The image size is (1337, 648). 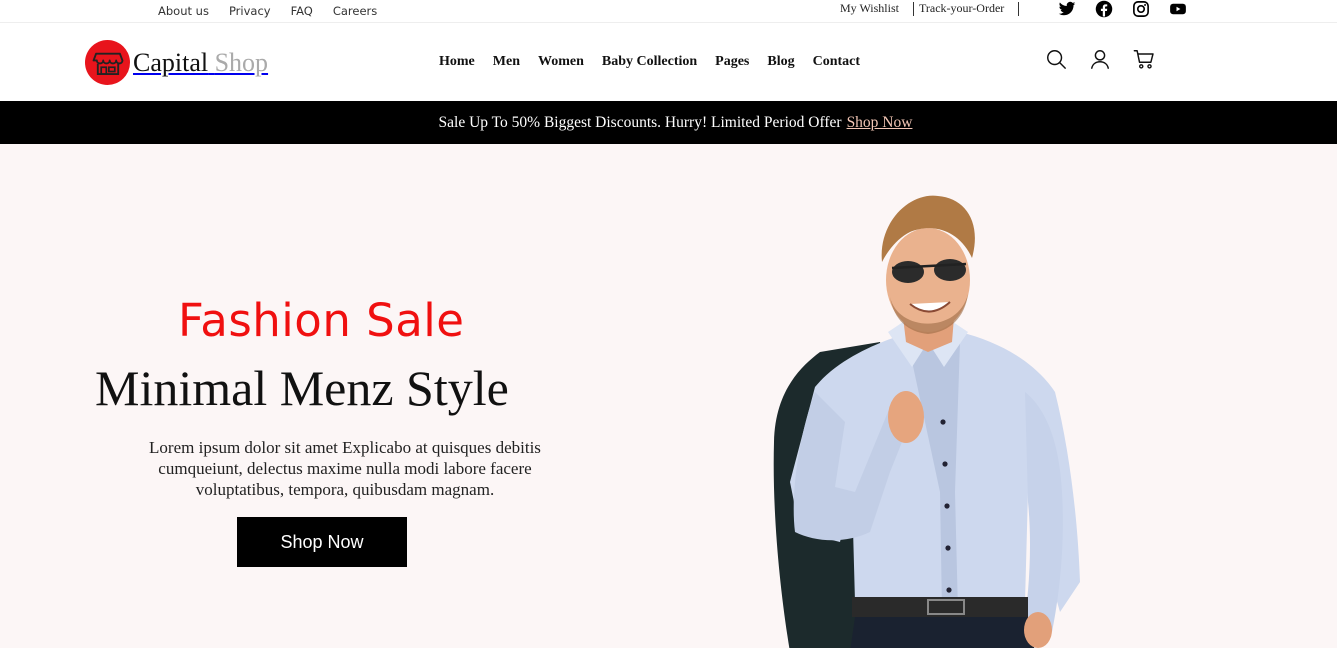 What do you see at coordinates (649, 62) in the screenshot?
I see `nav-baby-collection: Baby Collection` at bounding box center [649, 62].